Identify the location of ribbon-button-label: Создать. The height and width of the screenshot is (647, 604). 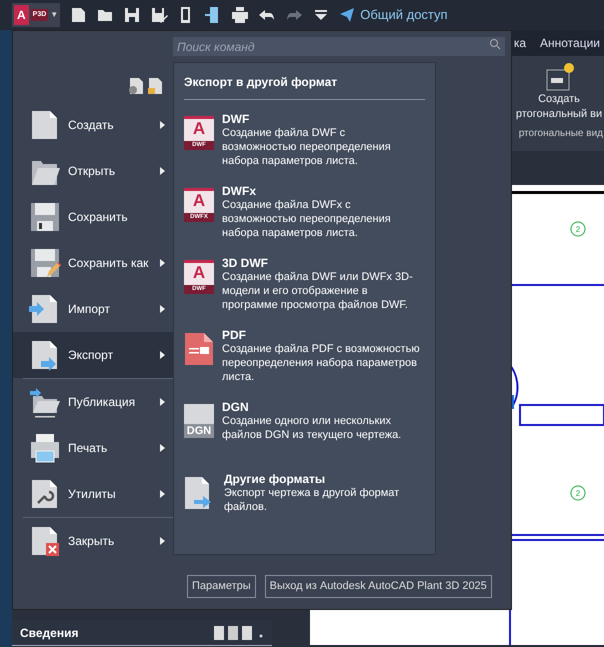
(559, 99).